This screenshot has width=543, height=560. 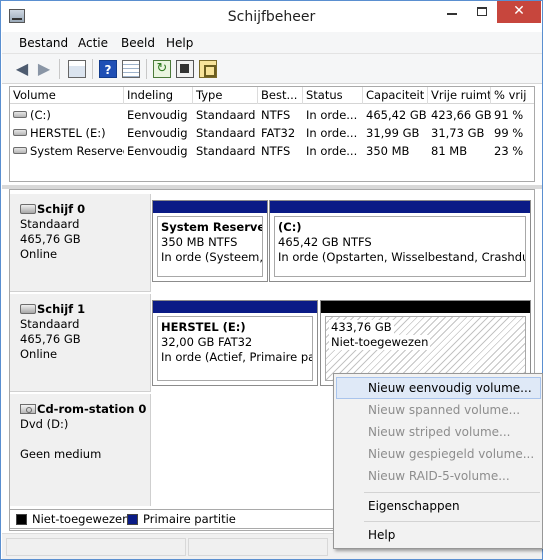 I want to click on forward-arrow-icon: ▶, so click(x=44, y=69).